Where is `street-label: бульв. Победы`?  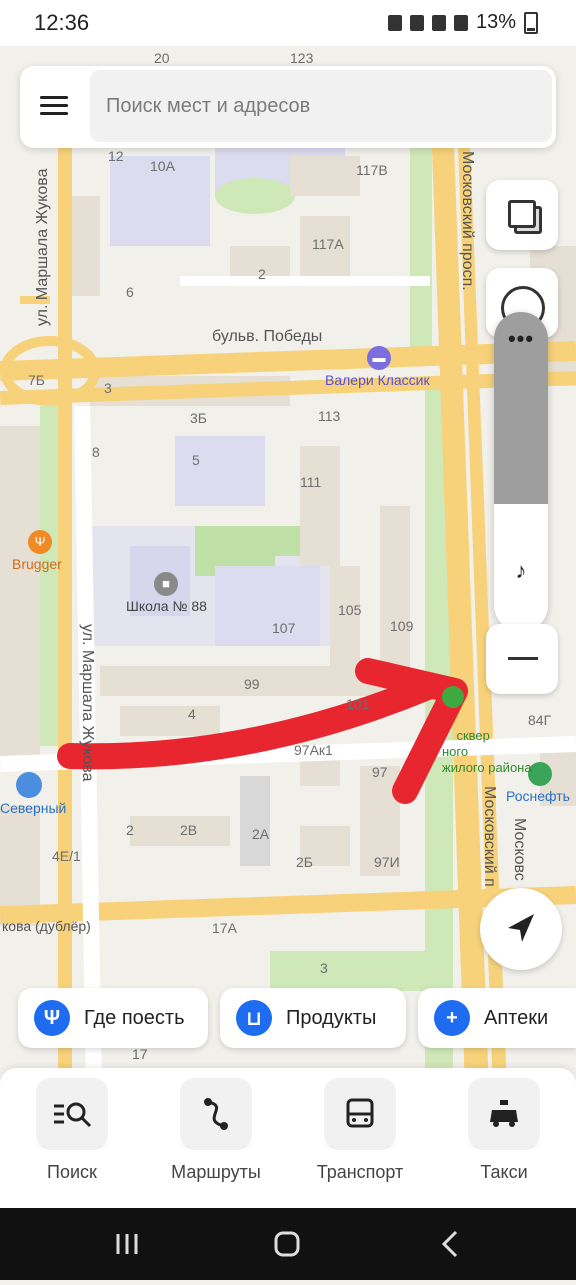 street-label: бульв. Победы is located at coordinates (267, 336).